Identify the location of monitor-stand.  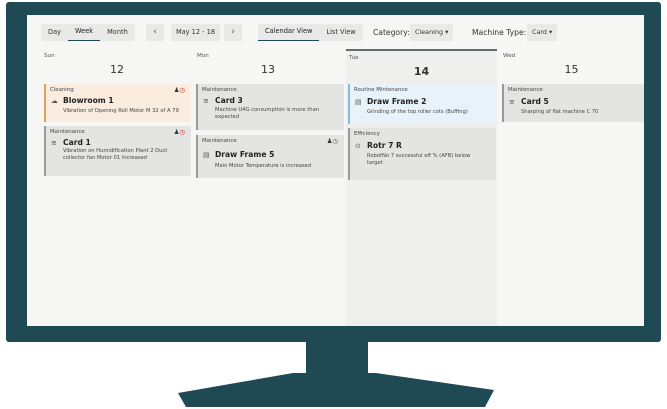
(336, 390).